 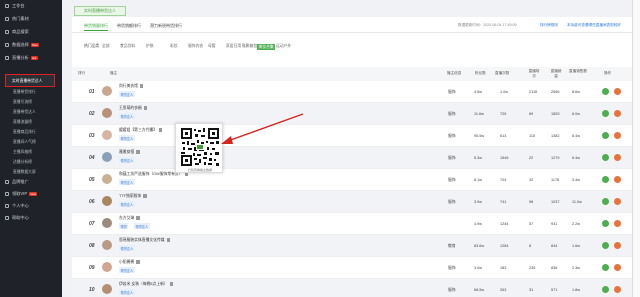 What do you see at coordinates (174, 46) in the screenshot?
I see `category-makeup: 彩妆` at bounding box center [174, 46].